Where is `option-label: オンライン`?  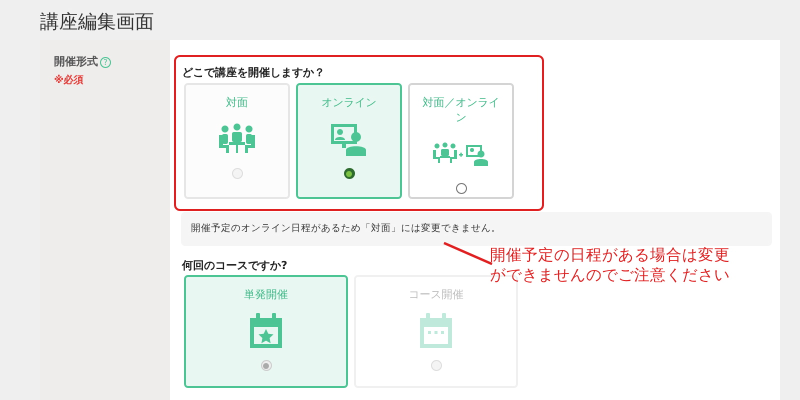
option-label: オンライン is located at coordinates (349, 102).